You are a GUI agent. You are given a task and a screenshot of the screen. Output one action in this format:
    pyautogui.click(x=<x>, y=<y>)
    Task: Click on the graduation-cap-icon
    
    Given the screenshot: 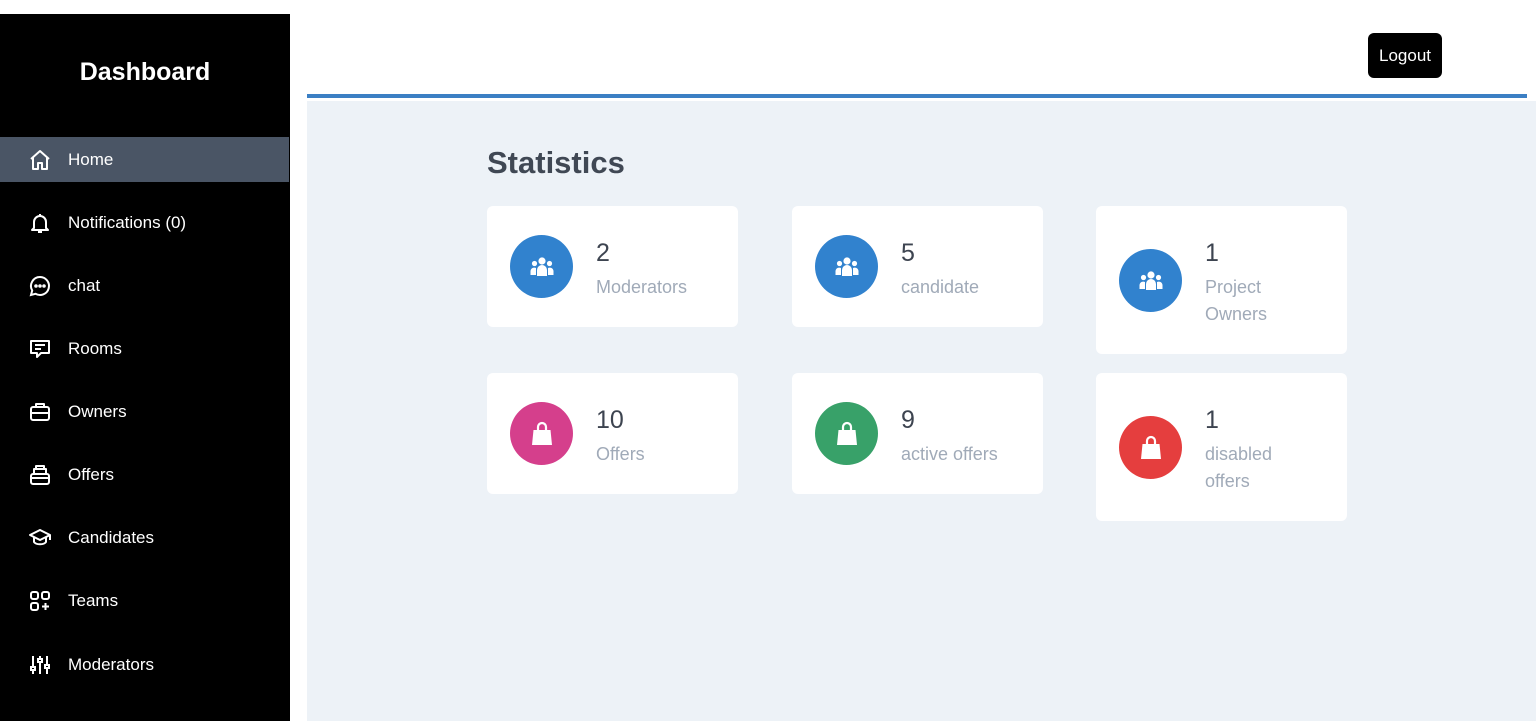 What is the action you would take?
    pyautogui.click(x=40, y=538)
    